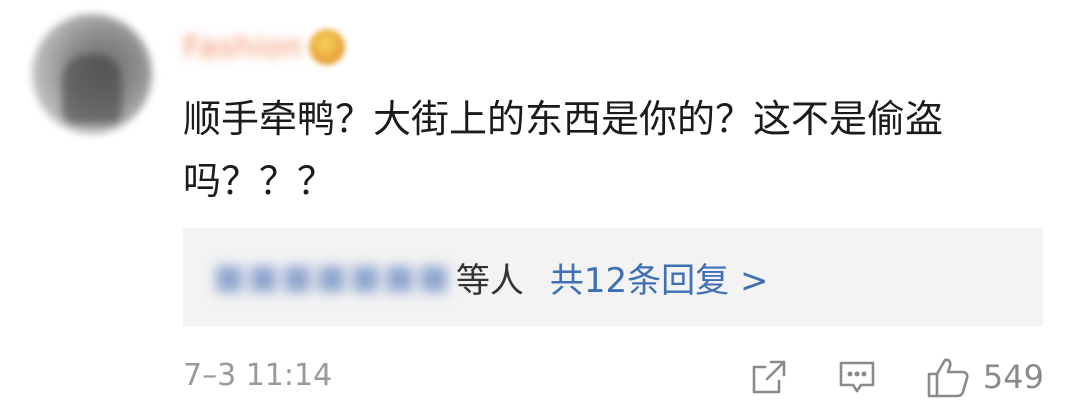 The image size is (1080, 413). What do you see at coordinates (489, 280) in the screenshot?
I see `others-label: 等人` at bounding box center [489, 280].